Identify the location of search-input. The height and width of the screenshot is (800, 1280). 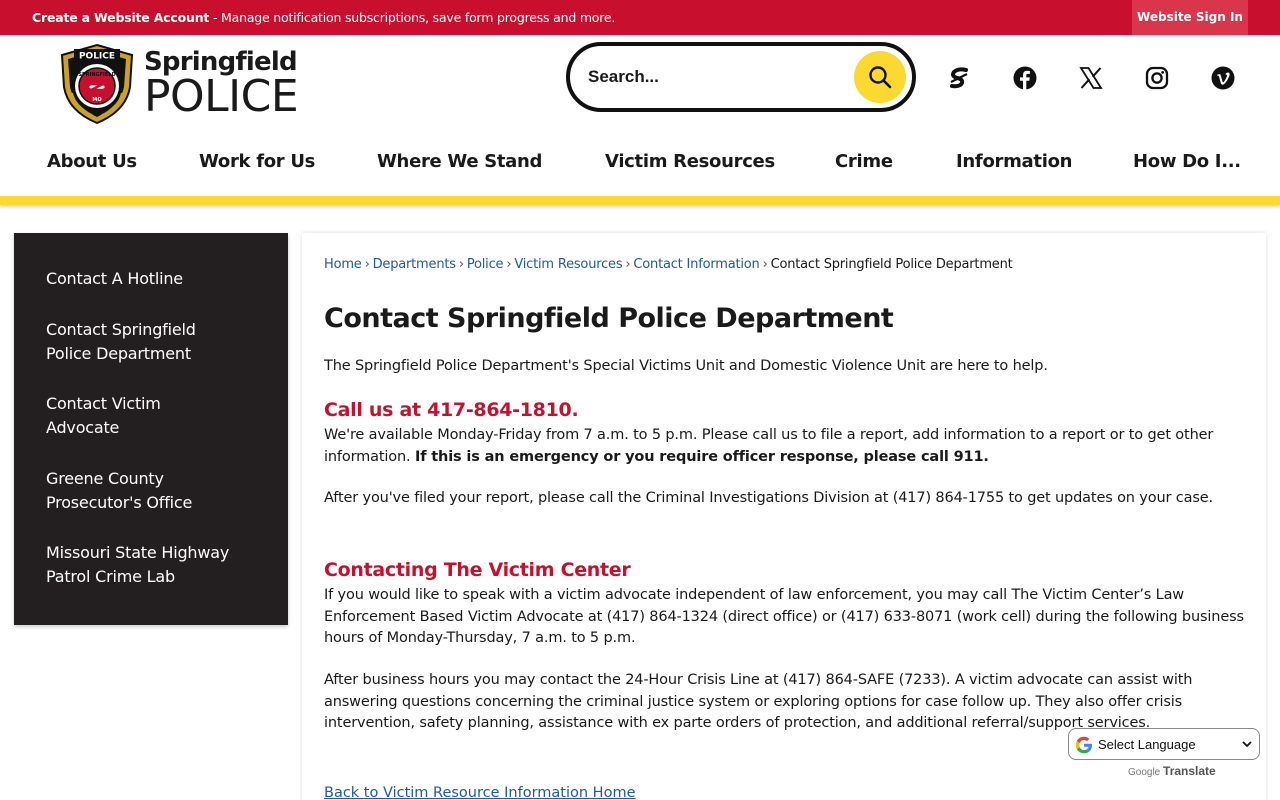
(713, 77).